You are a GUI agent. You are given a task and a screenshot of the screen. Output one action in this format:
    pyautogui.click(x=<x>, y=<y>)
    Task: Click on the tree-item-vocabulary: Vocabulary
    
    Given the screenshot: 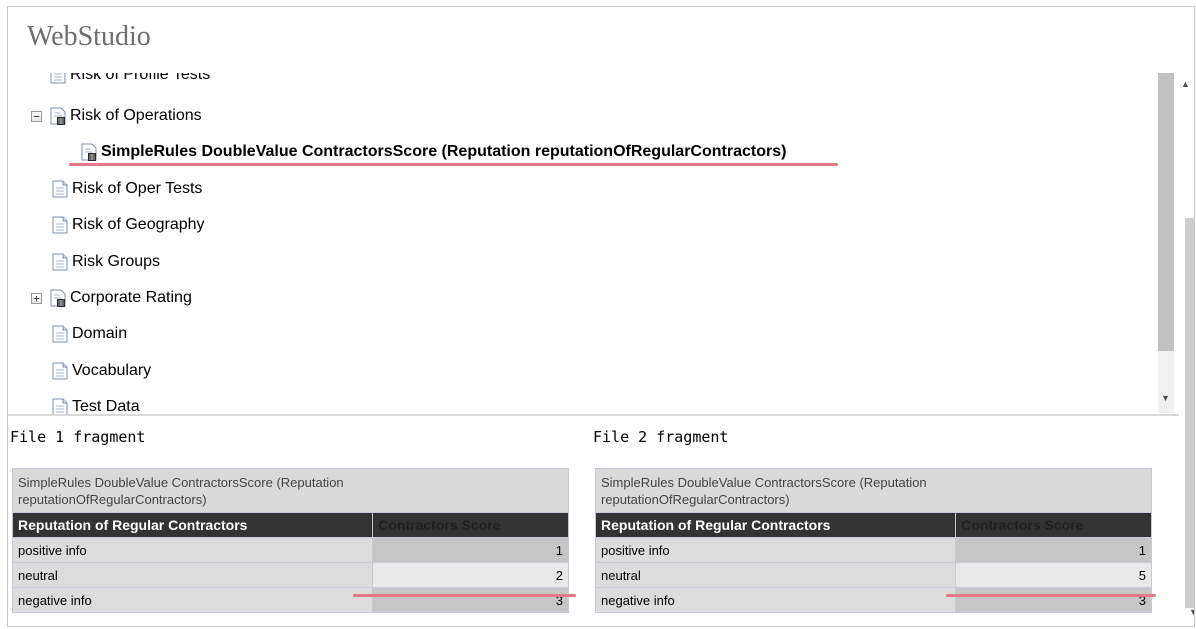 What is the action you would take?
    pyautogui.click(x=101, y=371)
    